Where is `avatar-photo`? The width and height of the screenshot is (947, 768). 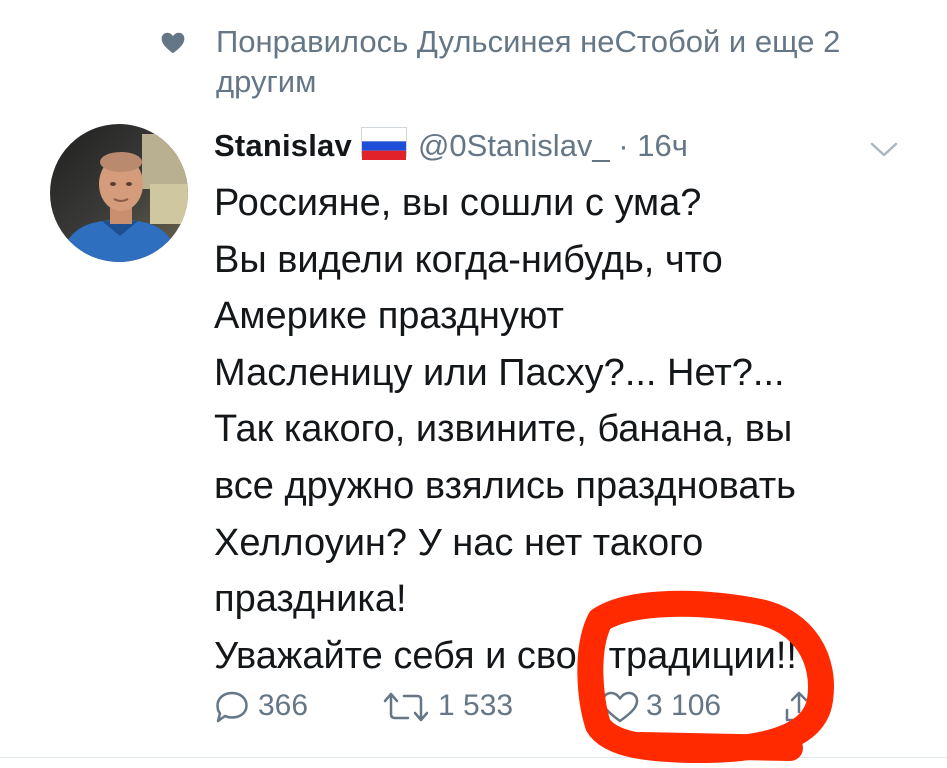 avatar-photo is located at coordinates (119, 193).